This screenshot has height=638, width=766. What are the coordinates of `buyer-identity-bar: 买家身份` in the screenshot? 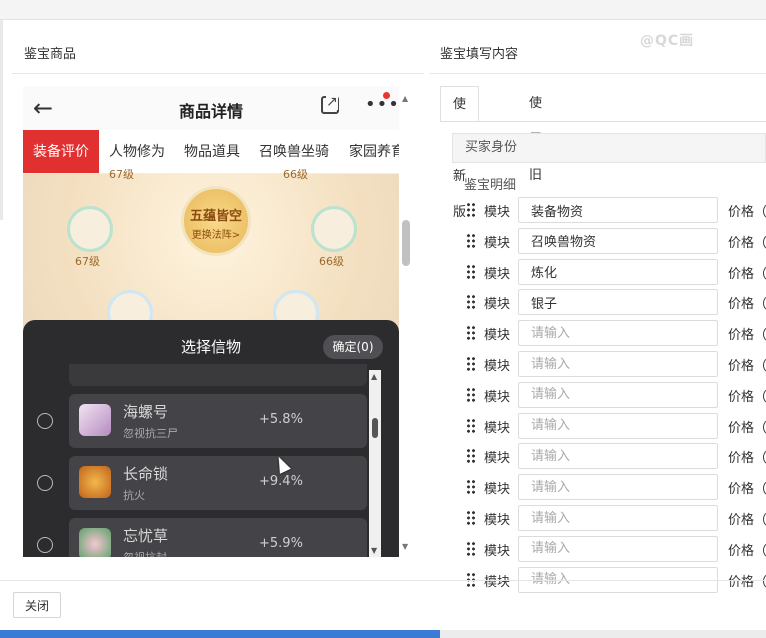 It's located at (609, 148).